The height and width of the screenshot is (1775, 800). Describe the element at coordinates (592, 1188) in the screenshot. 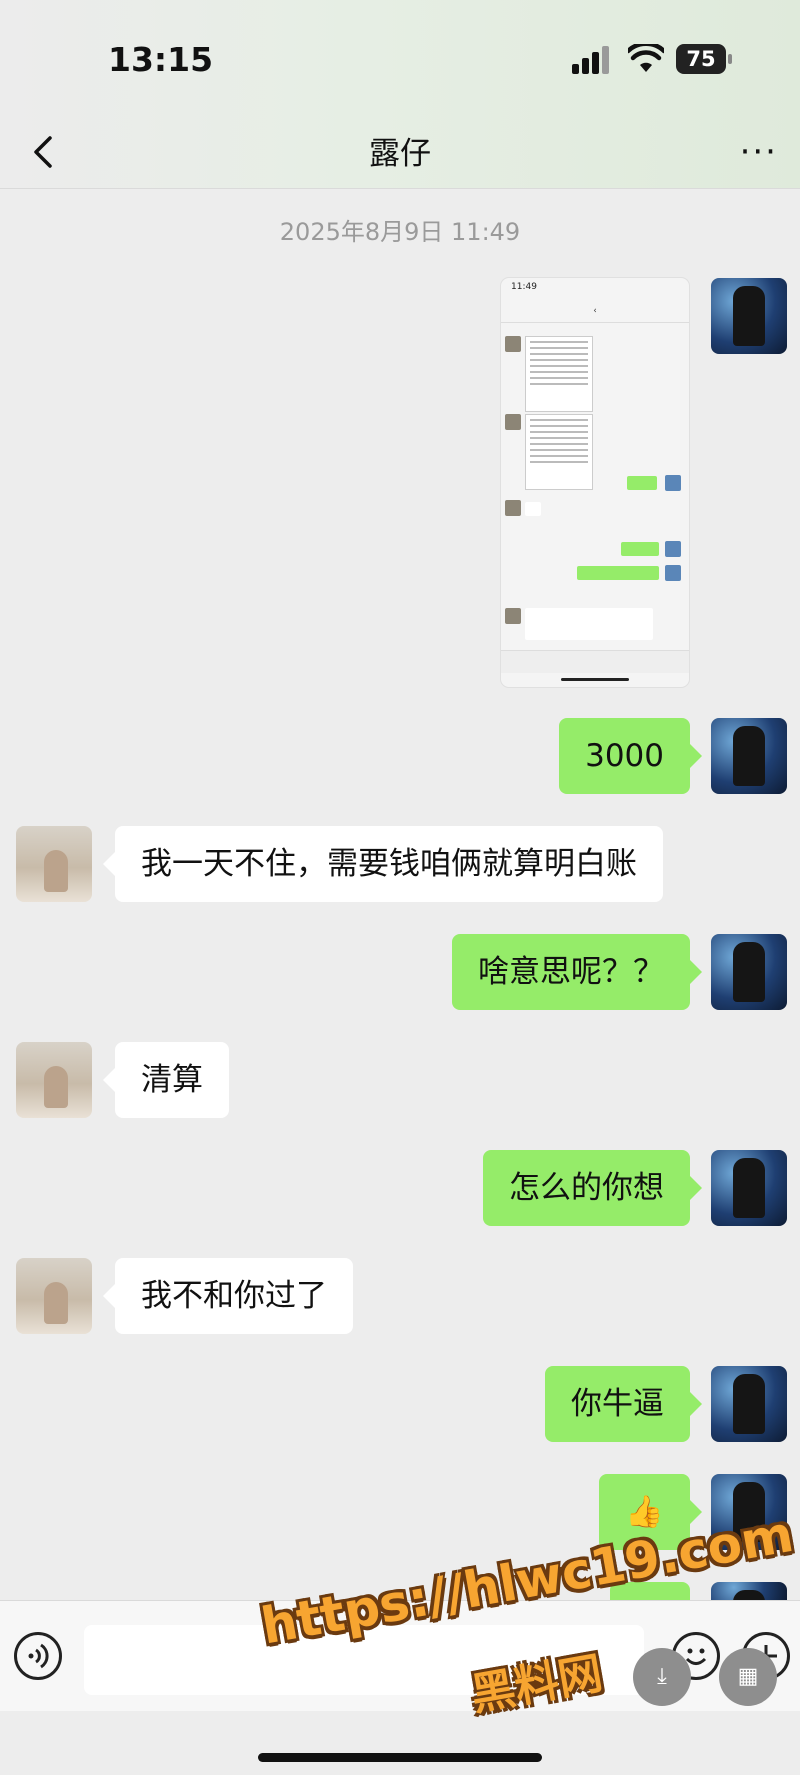

I see `message-bubble-me: 怎么的你想` at that location.